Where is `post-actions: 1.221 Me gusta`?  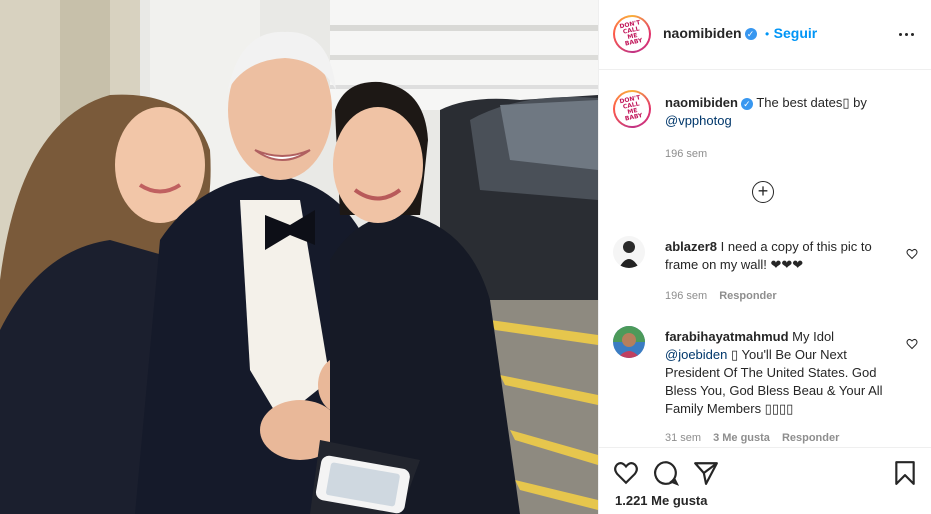 post-actions: 1.221 Me gusta is located at coordinates (765, 480).